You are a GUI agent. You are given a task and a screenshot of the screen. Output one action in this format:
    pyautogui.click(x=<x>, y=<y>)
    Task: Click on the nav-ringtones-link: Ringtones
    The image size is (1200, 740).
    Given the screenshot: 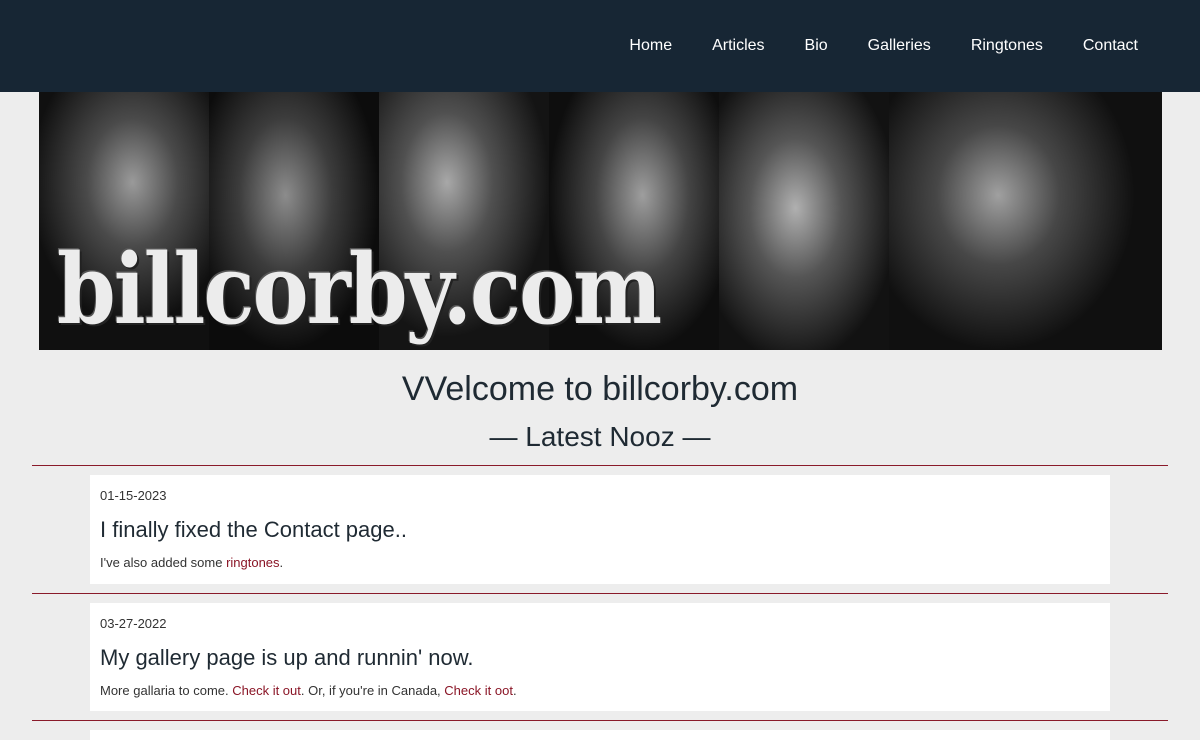 What is the action you would take?
    pyautogui.click(x=1007, y=46)
    